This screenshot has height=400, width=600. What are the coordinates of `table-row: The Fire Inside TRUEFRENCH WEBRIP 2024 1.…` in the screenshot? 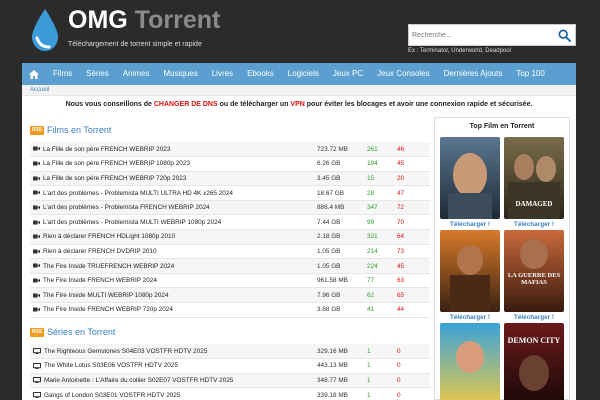 It's located at (230, 266).